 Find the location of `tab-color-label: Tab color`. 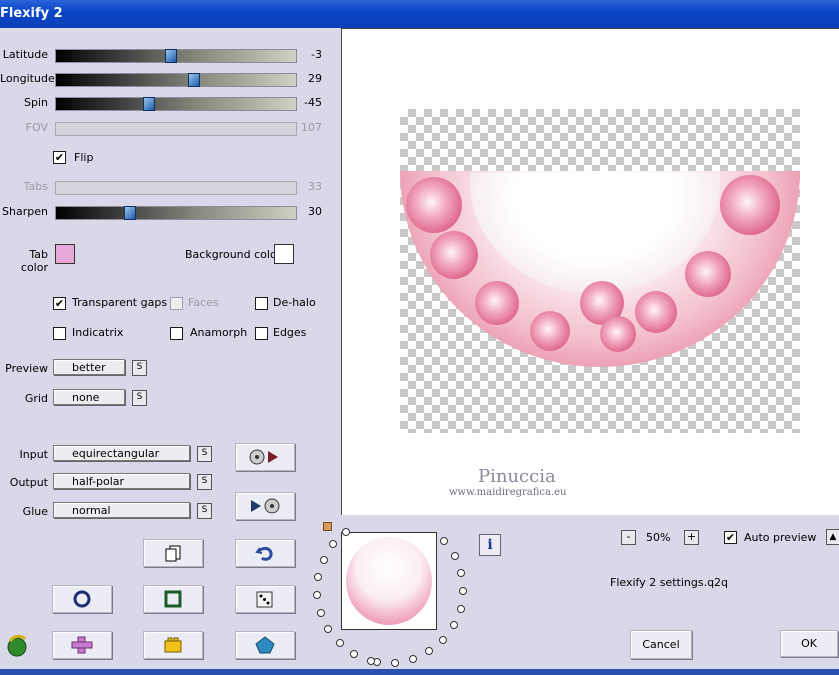

tab-color-label: Tab color is located at coordinates (34, 261).